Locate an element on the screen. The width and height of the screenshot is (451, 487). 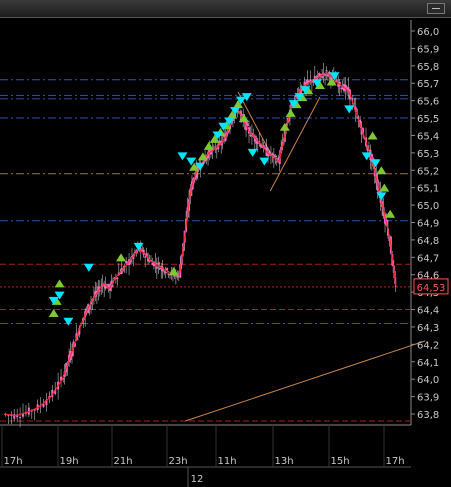
x-tick-label: 21h is located at coordinates (122, 461).